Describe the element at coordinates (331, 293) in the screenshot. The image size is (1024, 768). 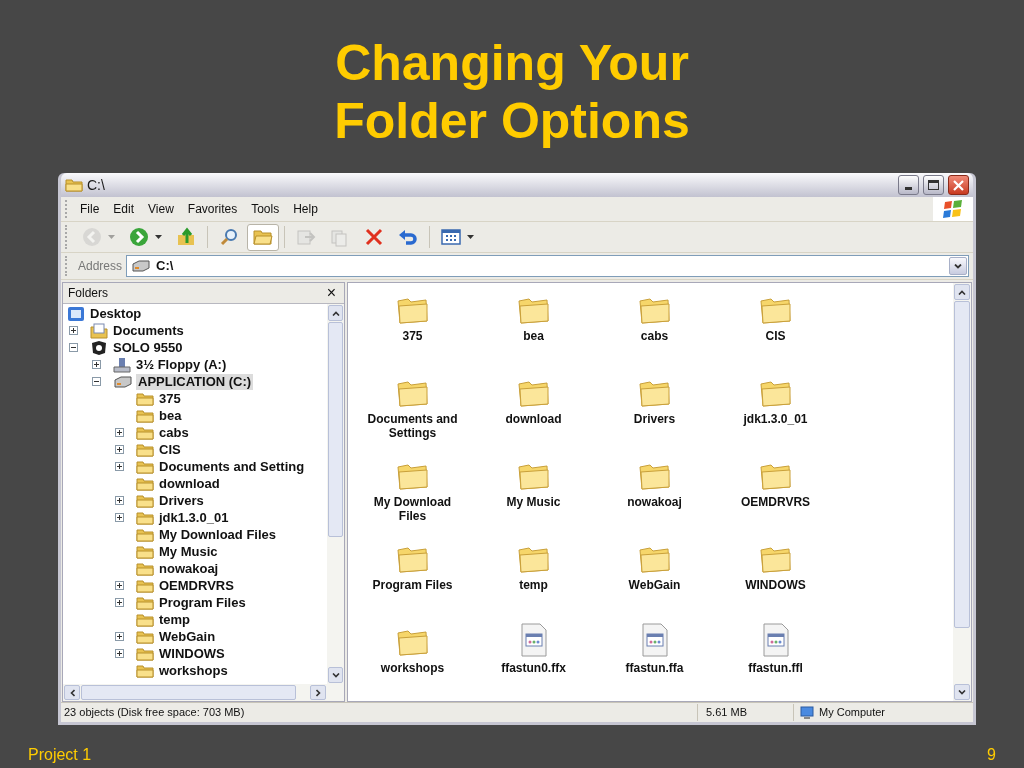
I see `close-pane-button: ×` at that location.